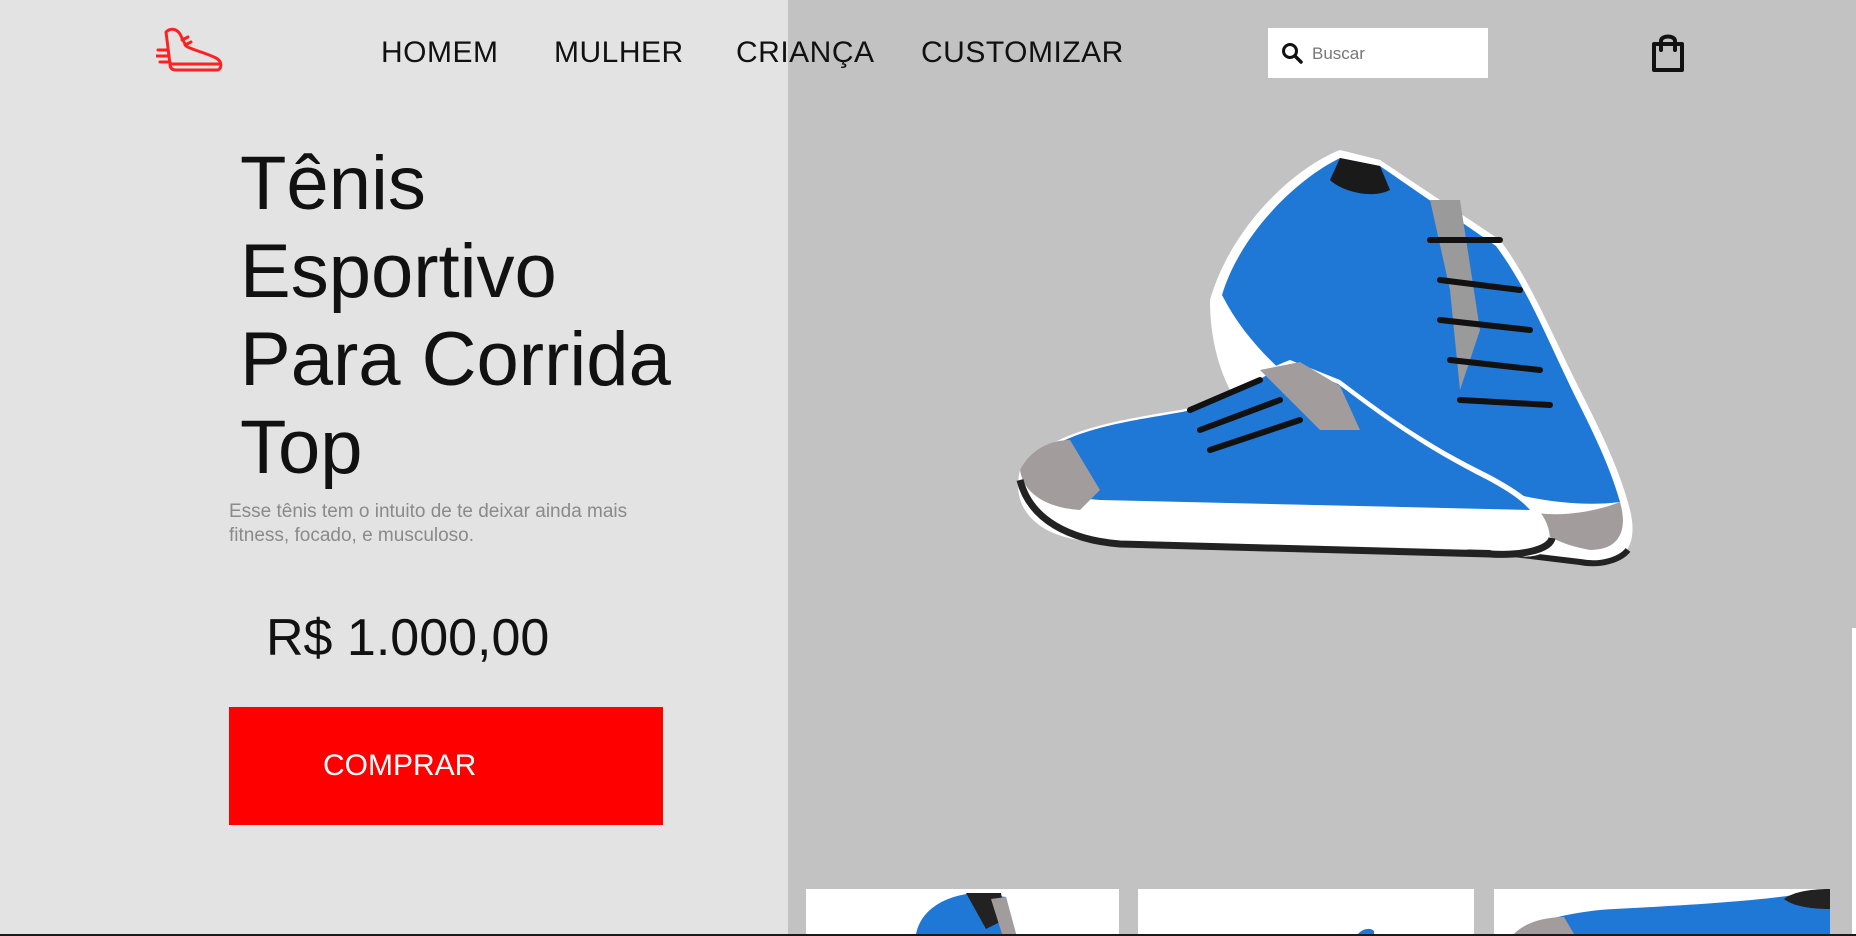 This screenshot has height=936, width=1856. I want to click on product-title-line: Top, so click(301, 447).